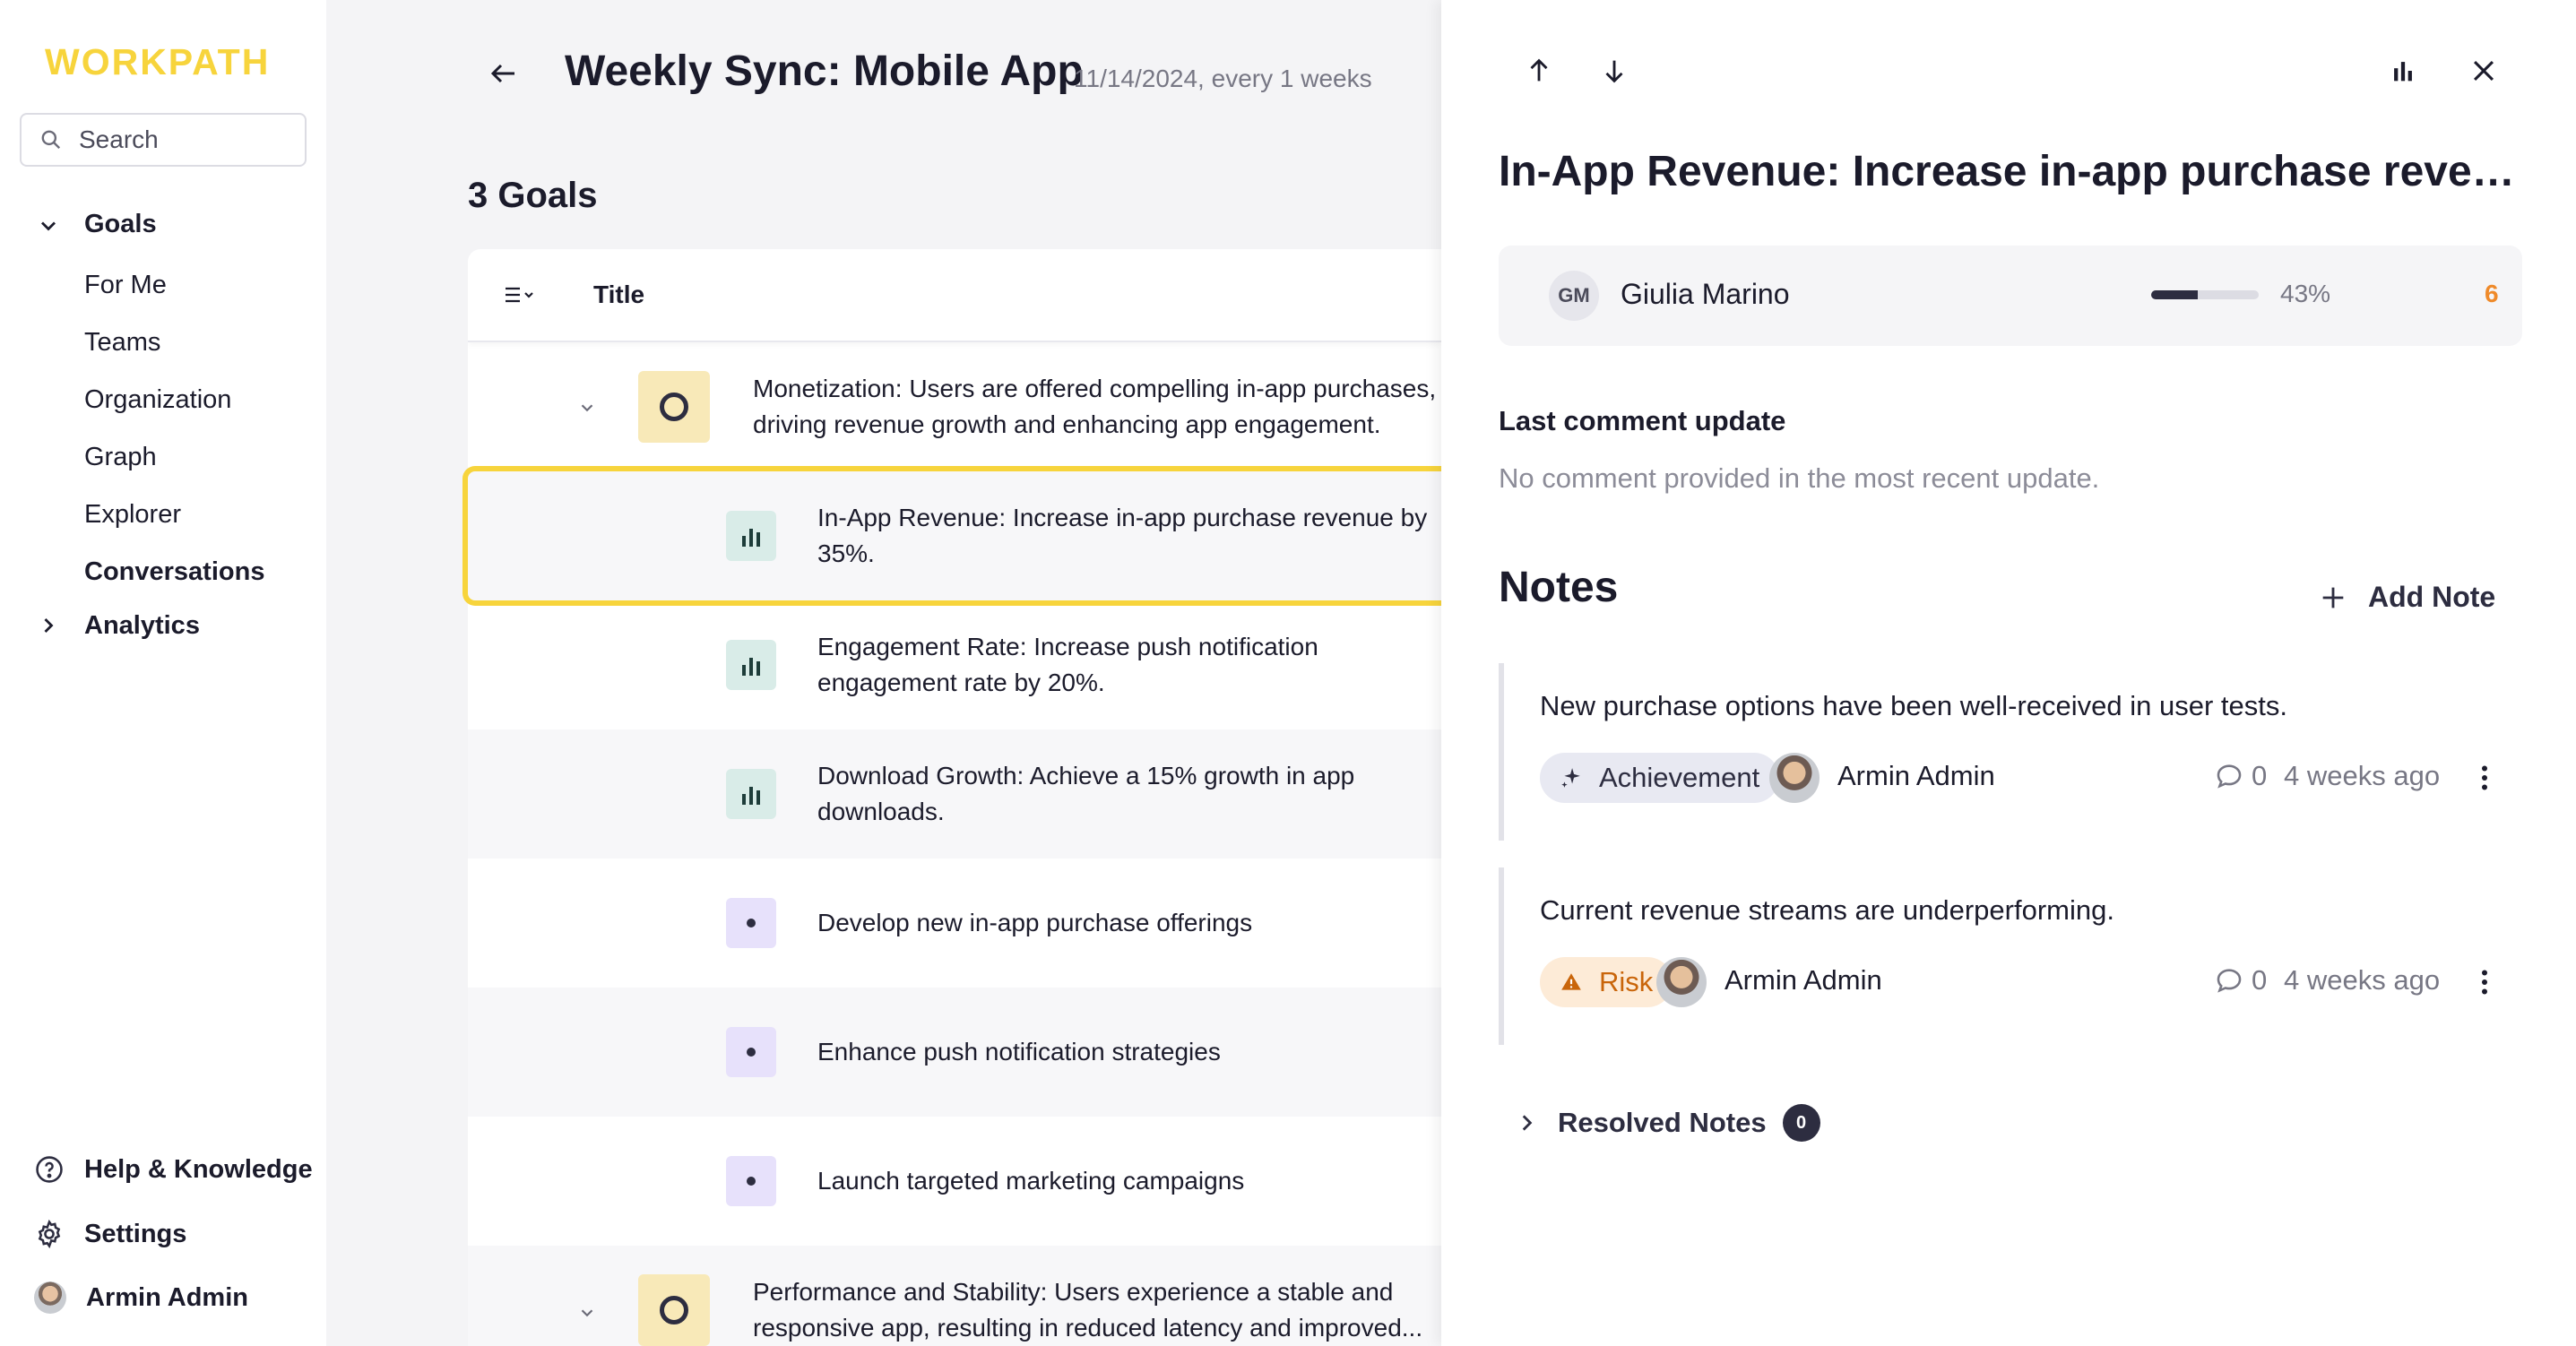  I want to click on close-icon, so click(2483, 71).